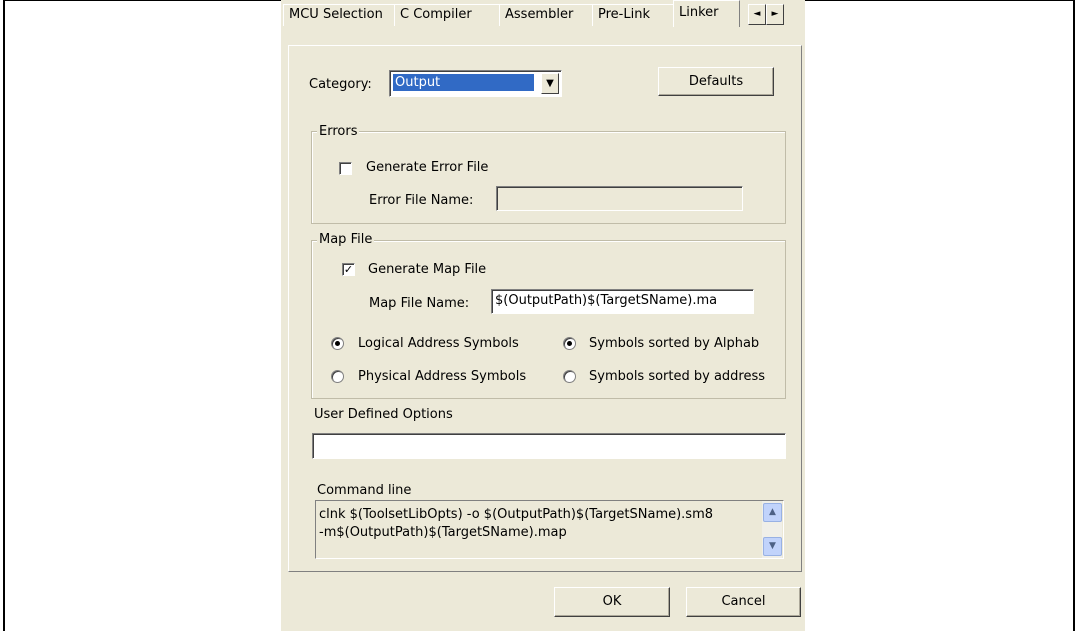 The width and height of the screenshot is (1080, 631). Describe the element at coordinates (337, 343) in the screenshot. I see `logical-address-symbols-radio` at that location.